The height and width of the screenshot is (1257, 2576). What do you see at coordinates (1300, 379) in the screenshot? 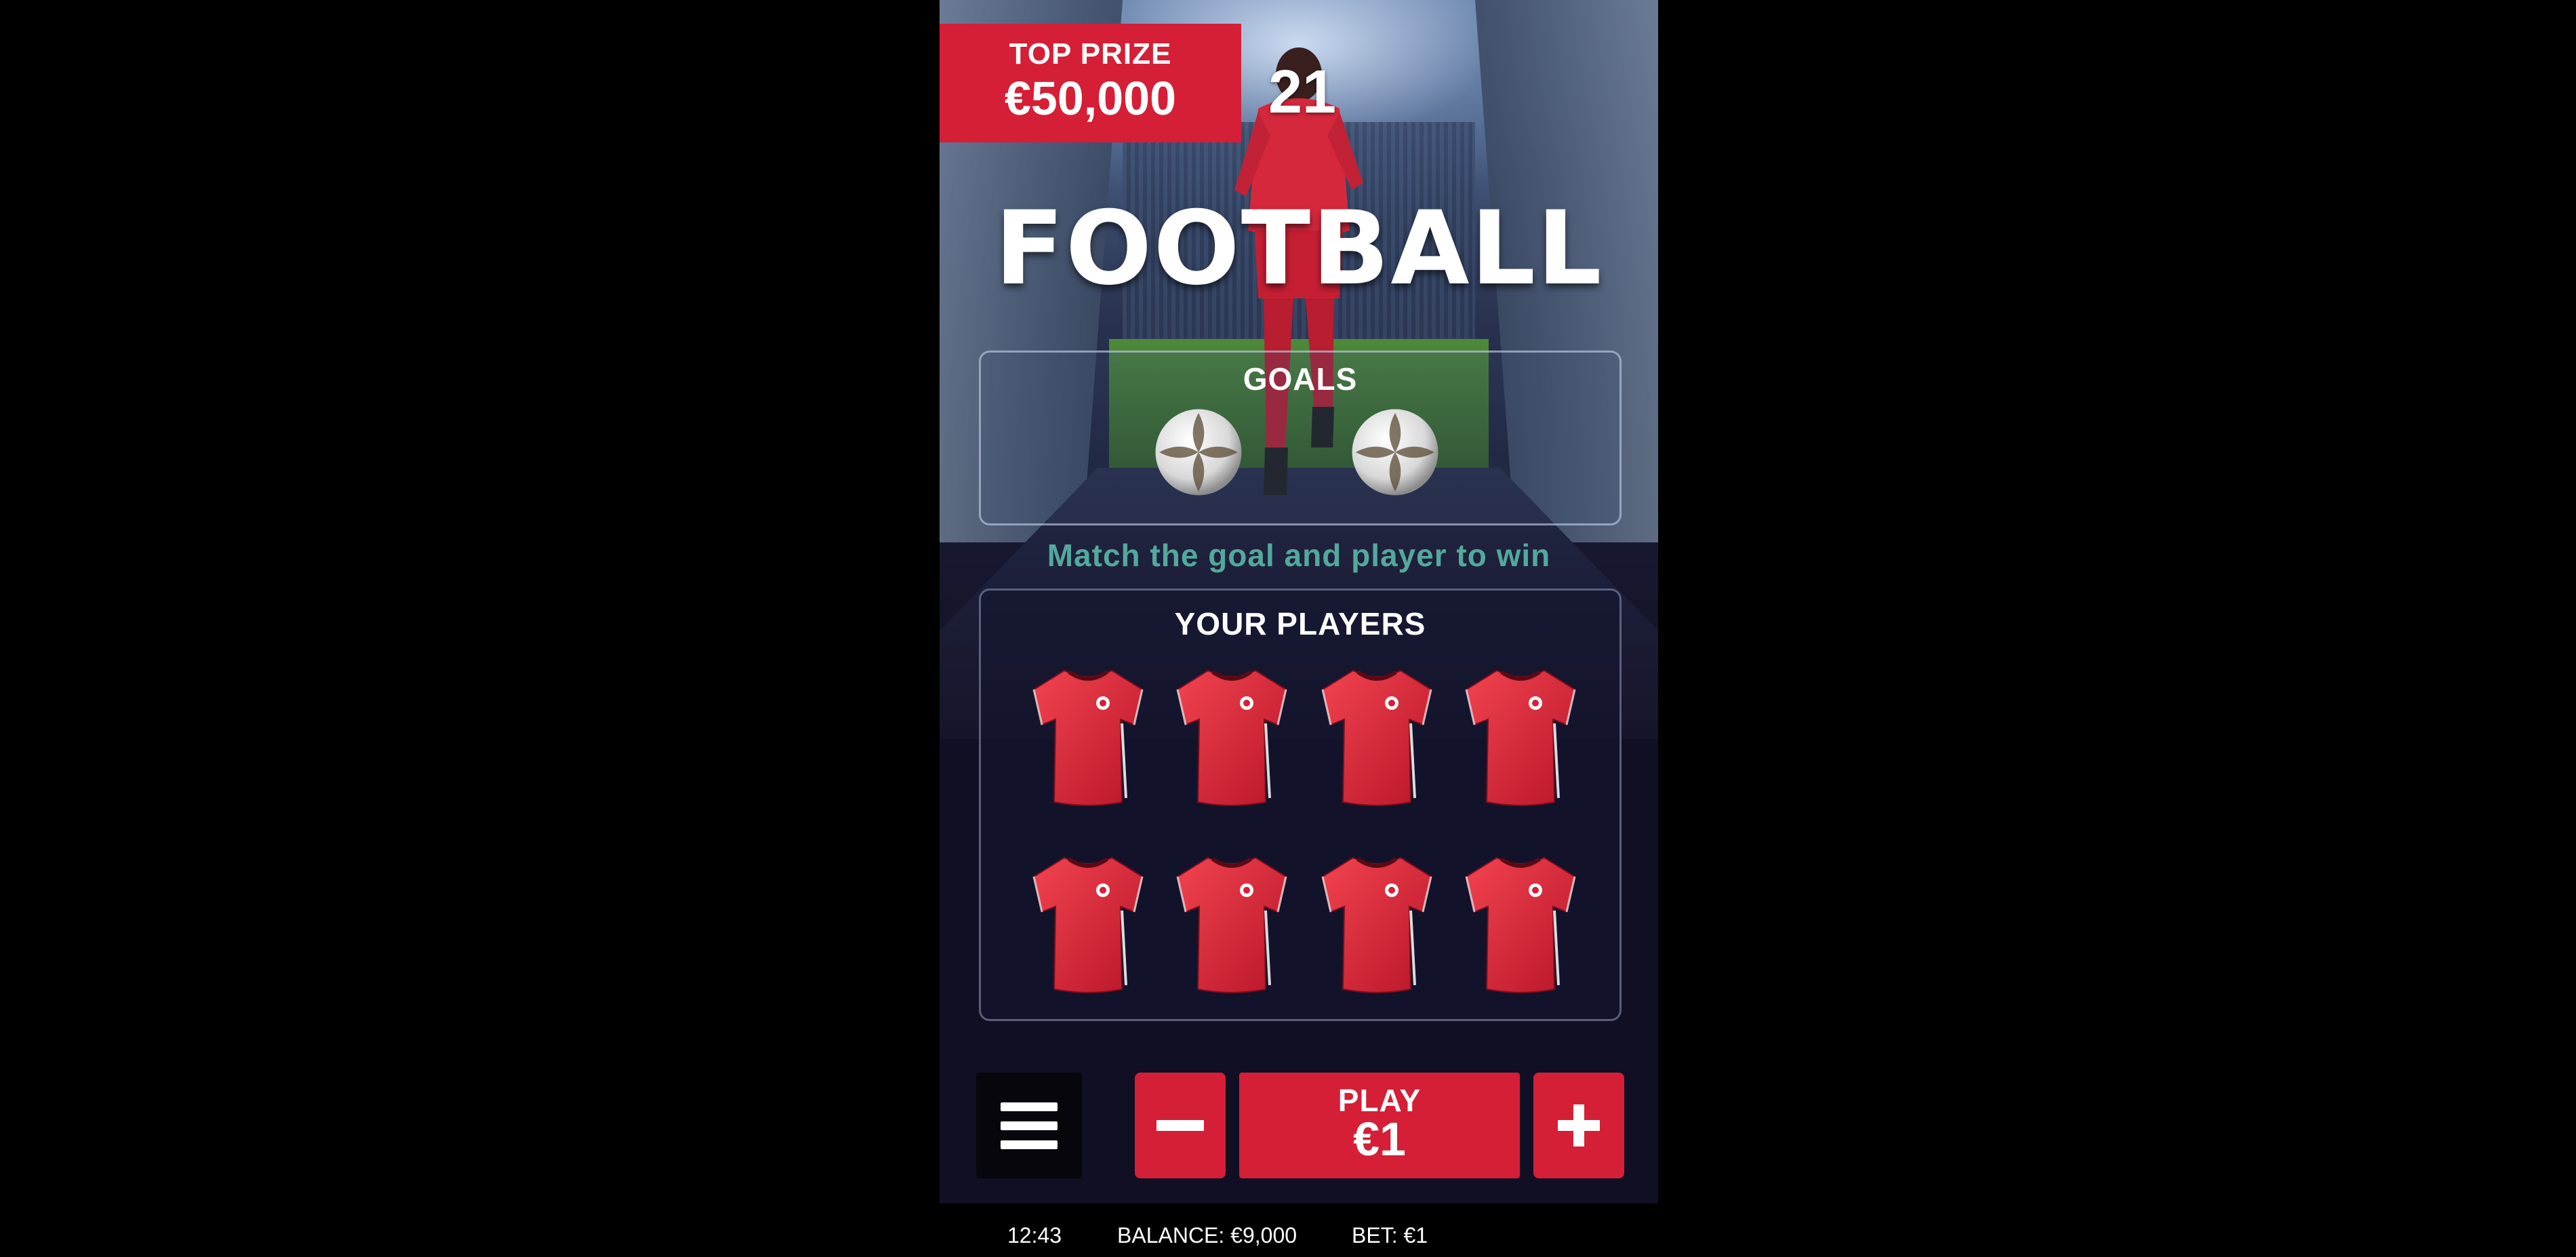
I see `goals-title: GOALS` at bounding box center [1300, 379].